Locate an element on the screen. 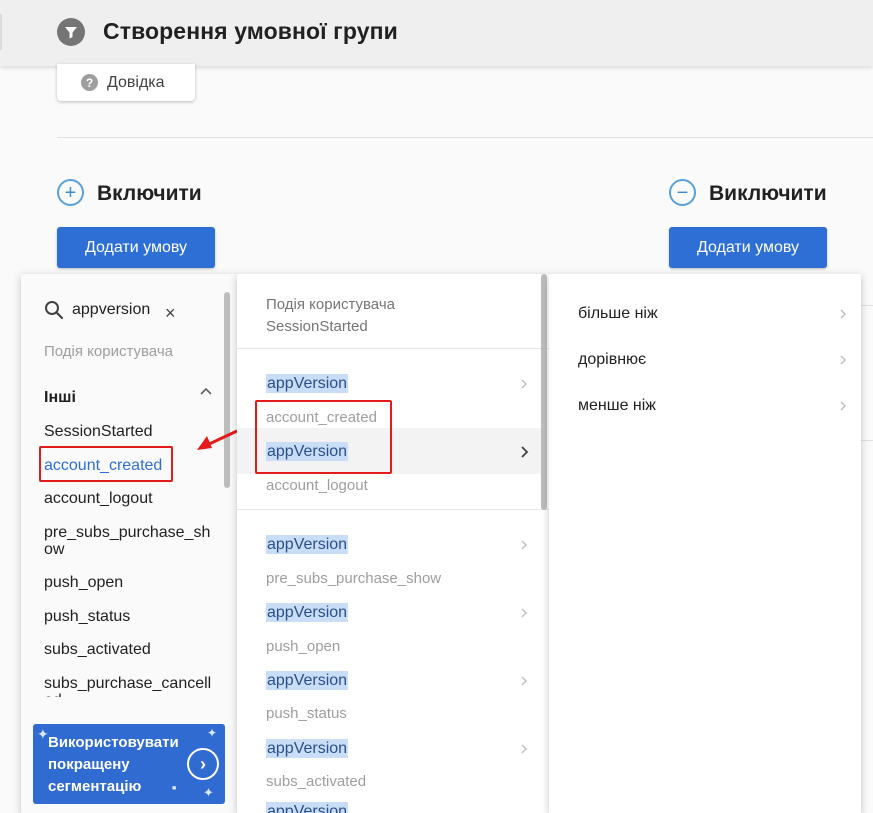 The height and width of the screenshot is (813, 873). operator-equals: дорівнює is located at coordinates (612, 360).